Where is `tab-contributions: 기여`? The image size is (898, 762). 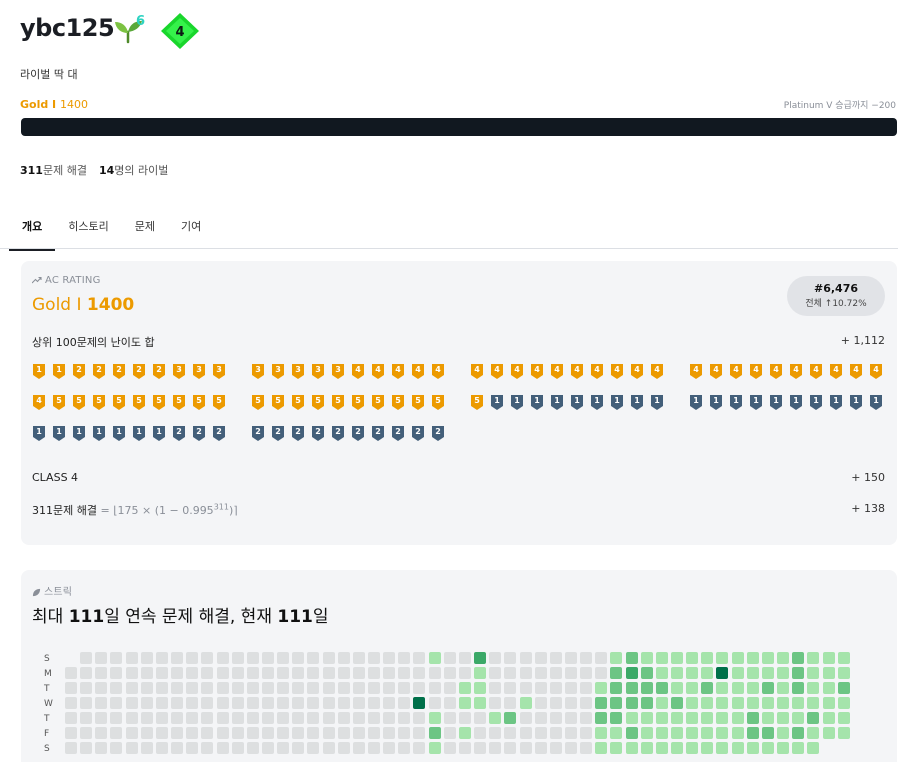 tab-contributions: 기여 is located at coordinates (191, 231).